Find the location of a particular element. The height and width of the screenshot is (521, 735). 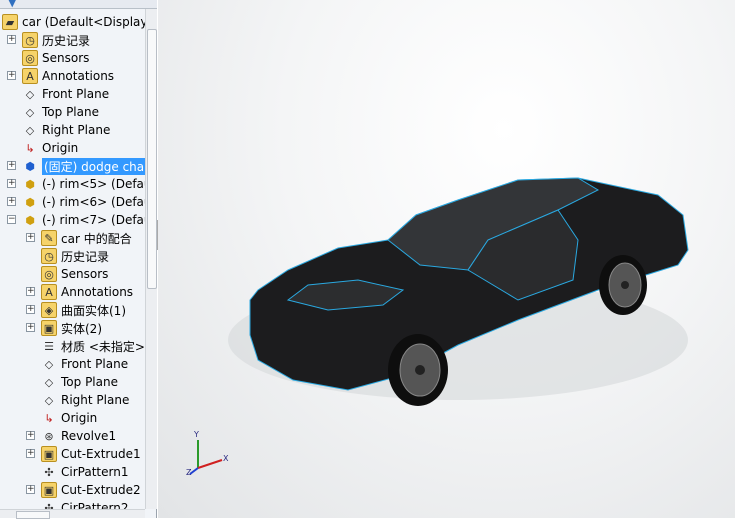

tree-item: + ⬢ (固定) dodge cha is located at coordinates (76, 166).